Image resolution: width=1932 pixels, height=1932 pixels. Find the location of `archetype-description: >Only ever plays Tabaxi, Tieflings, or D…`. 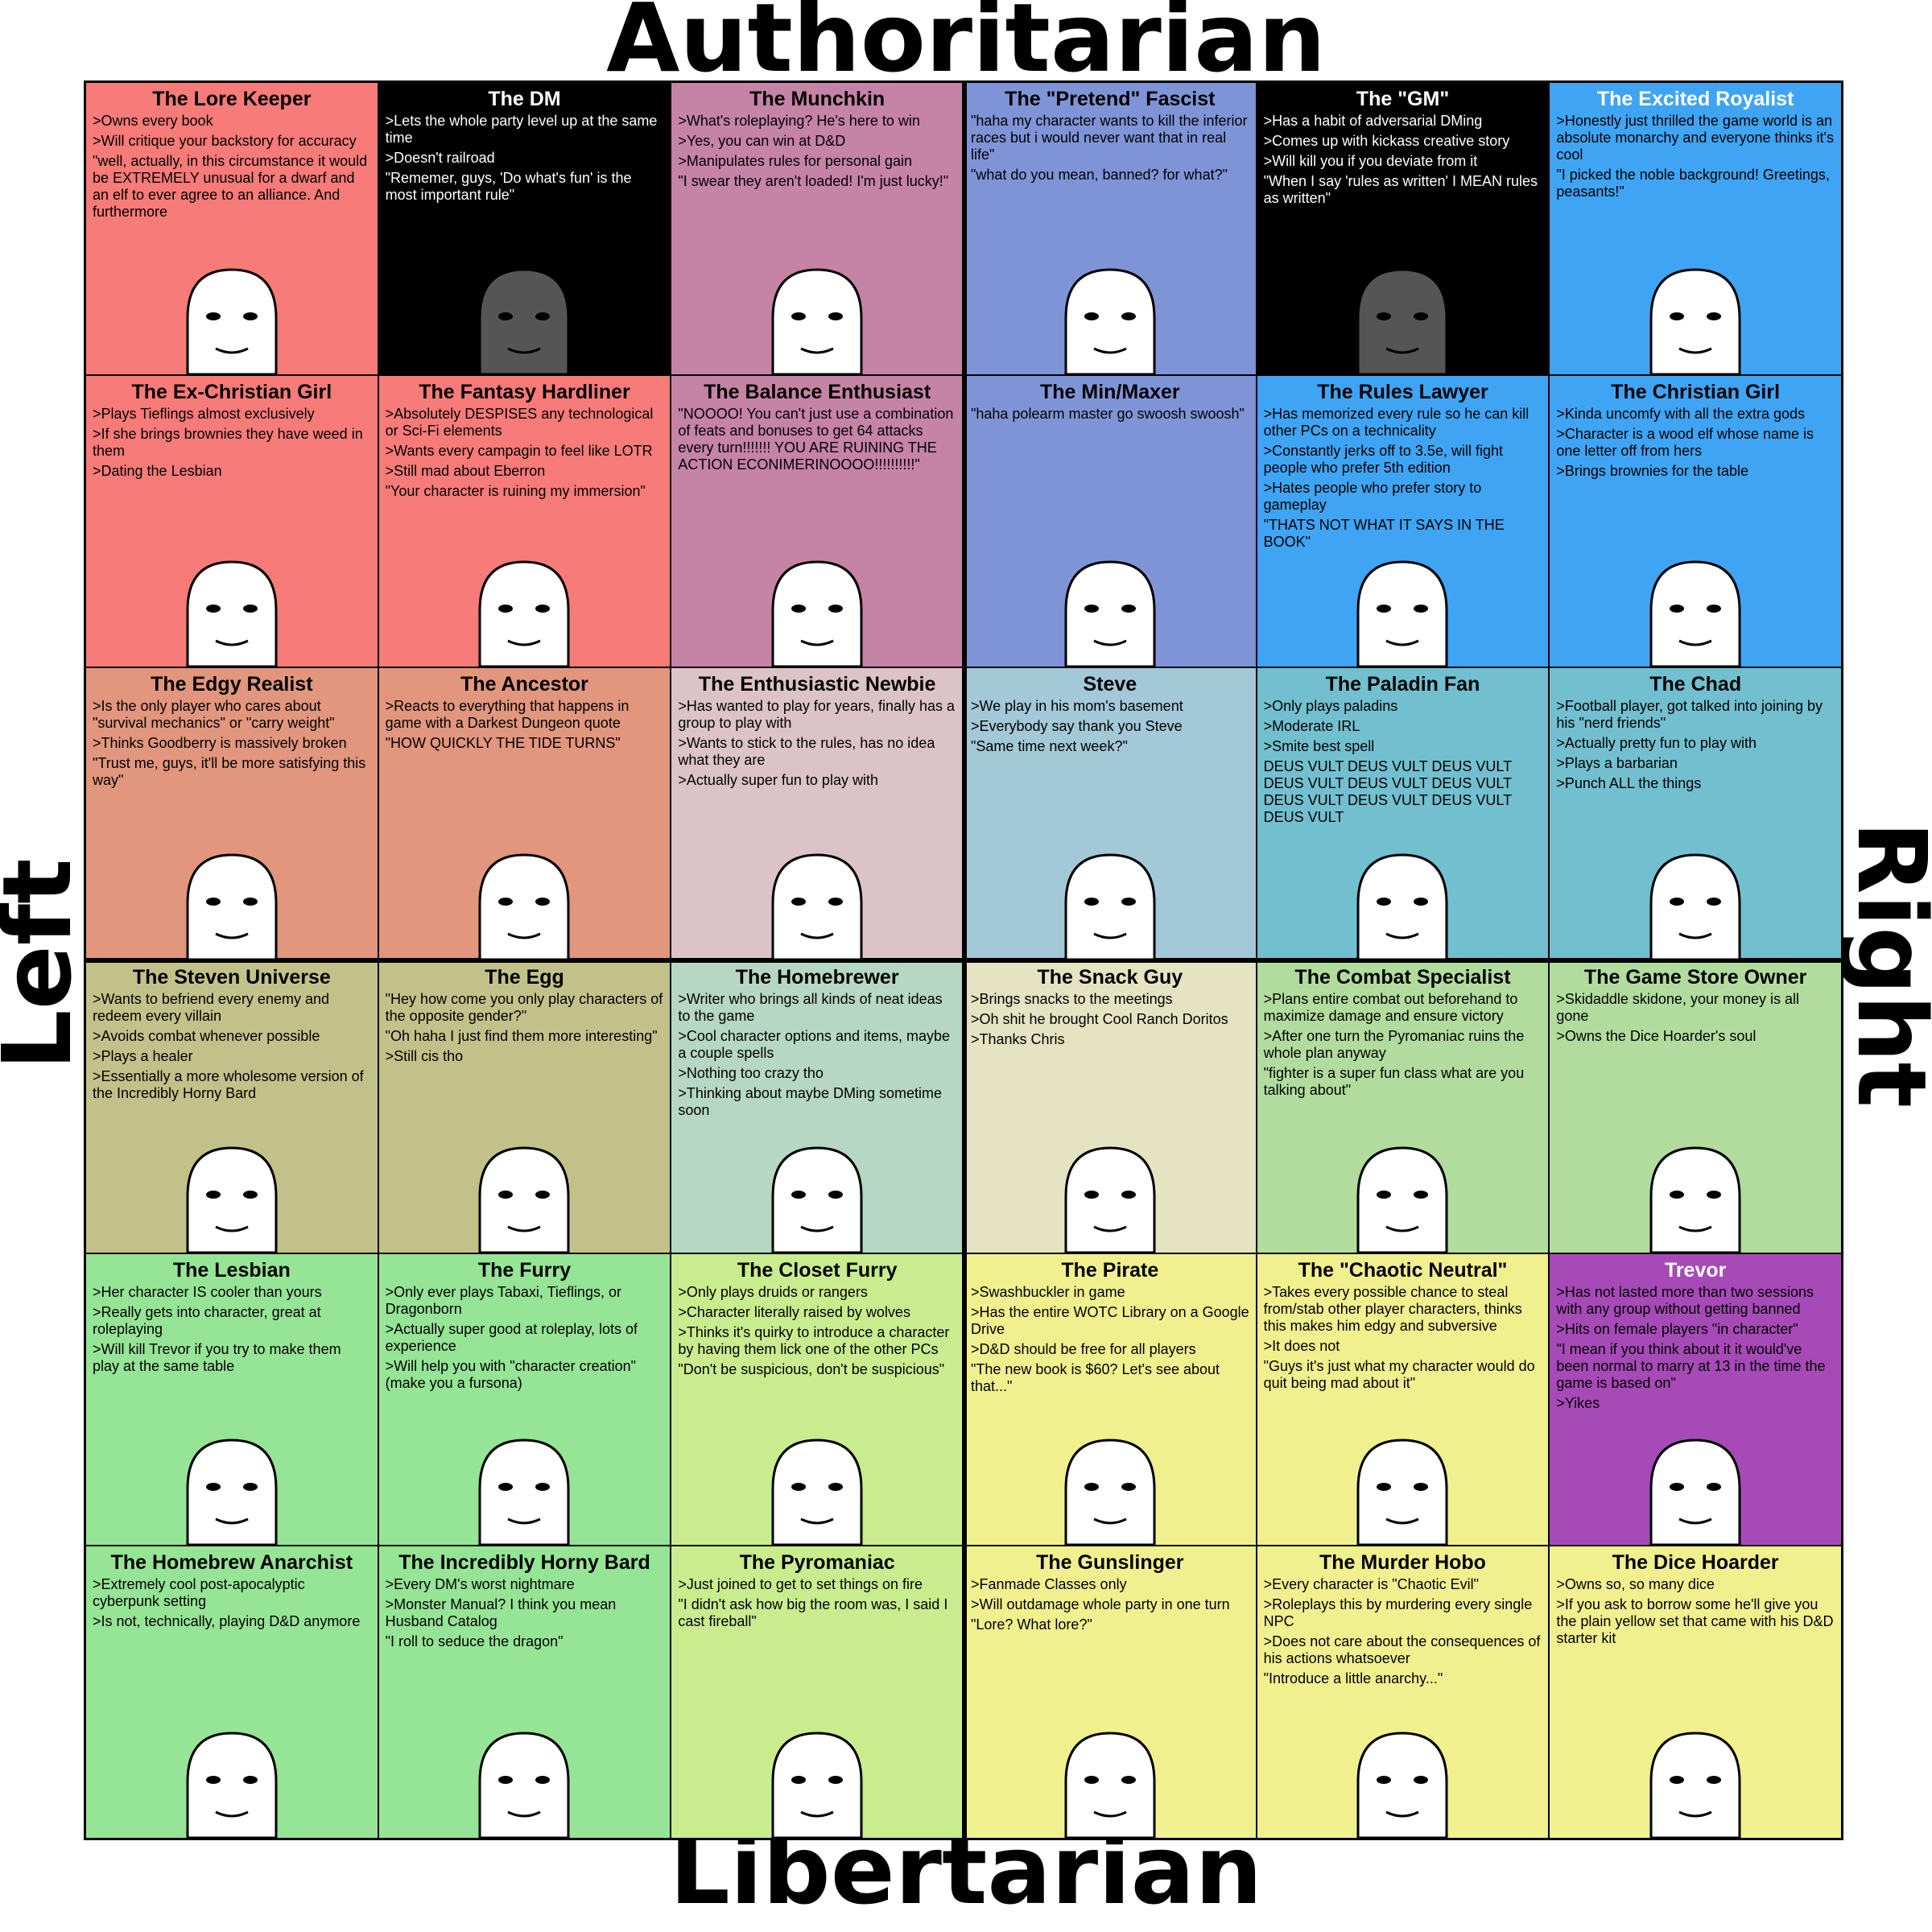

archetype-description: >Only ever plays Tabaxi, Tieflings, or D… is located at coordinates (525, 1338).